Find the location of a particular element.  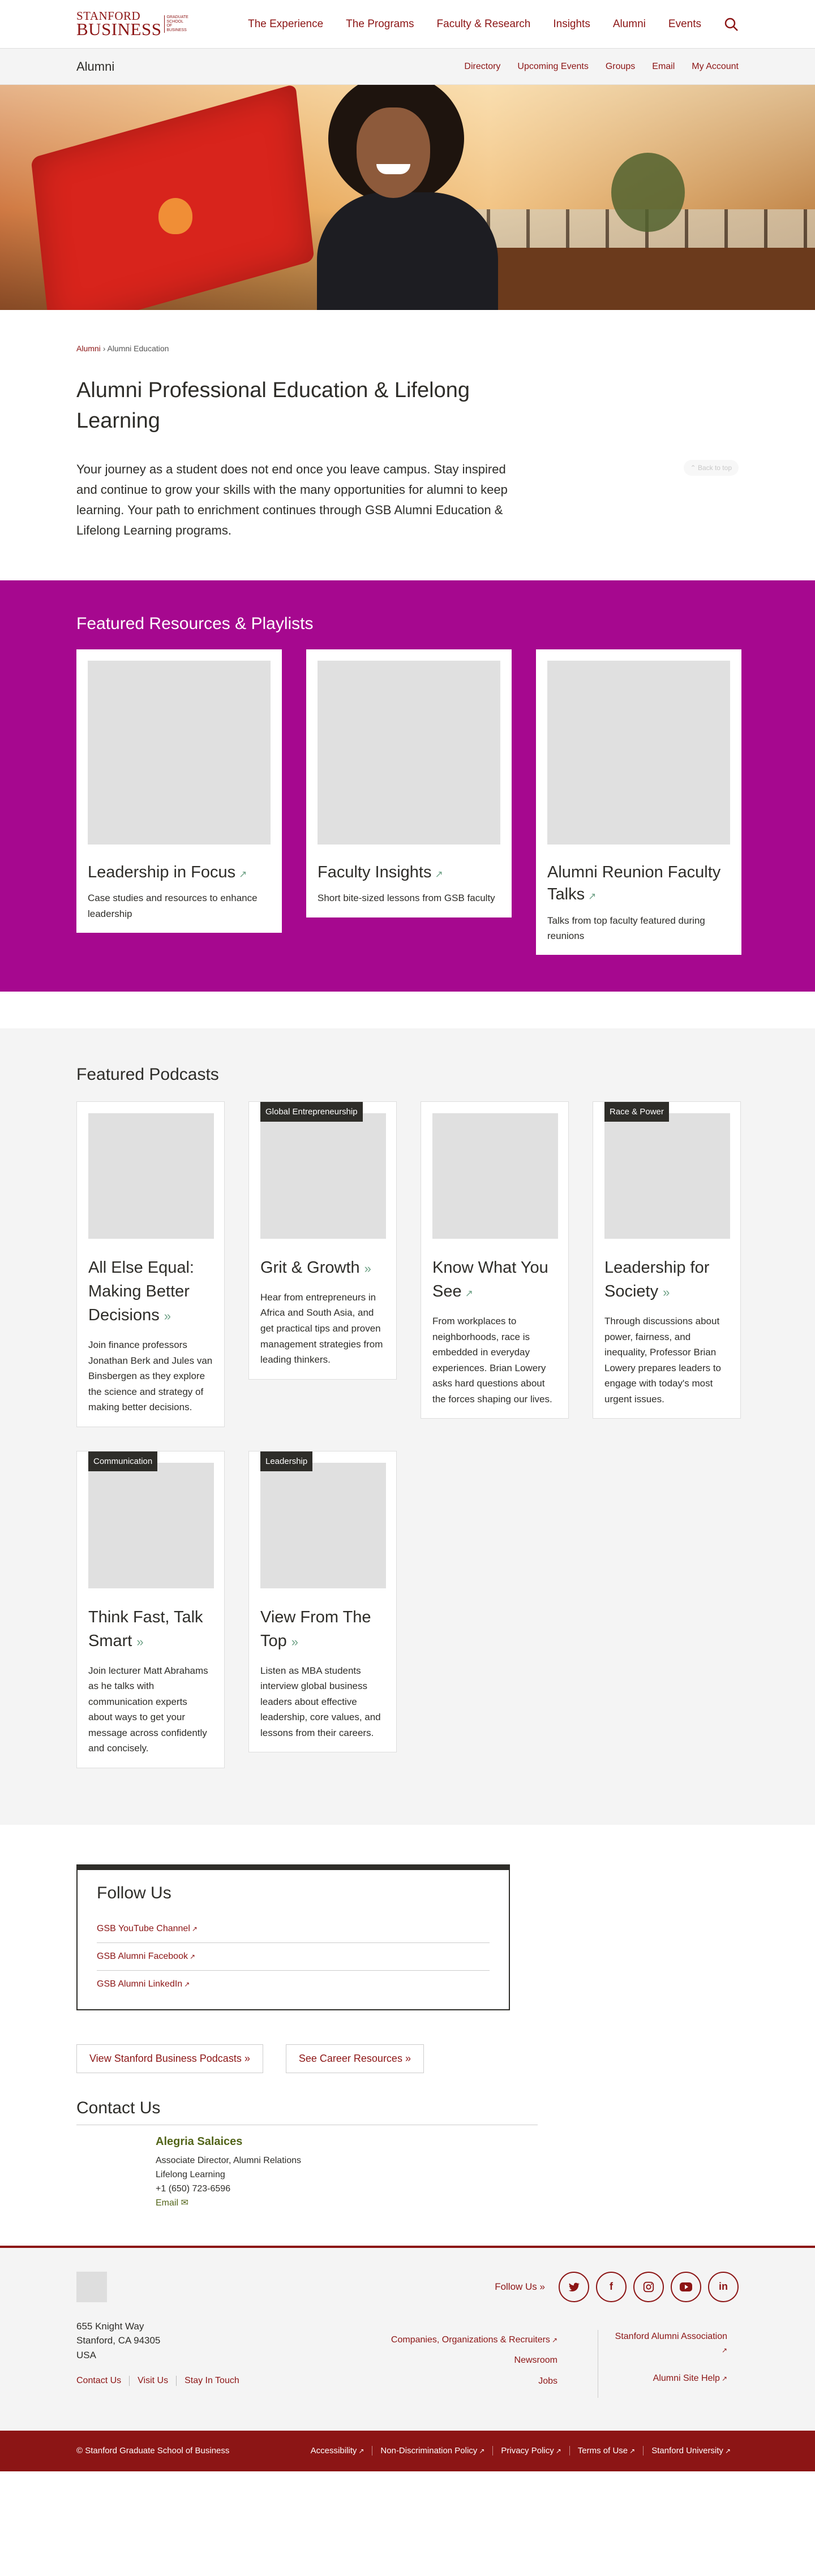

instagram-icon is located at coordinates (648, 2286).